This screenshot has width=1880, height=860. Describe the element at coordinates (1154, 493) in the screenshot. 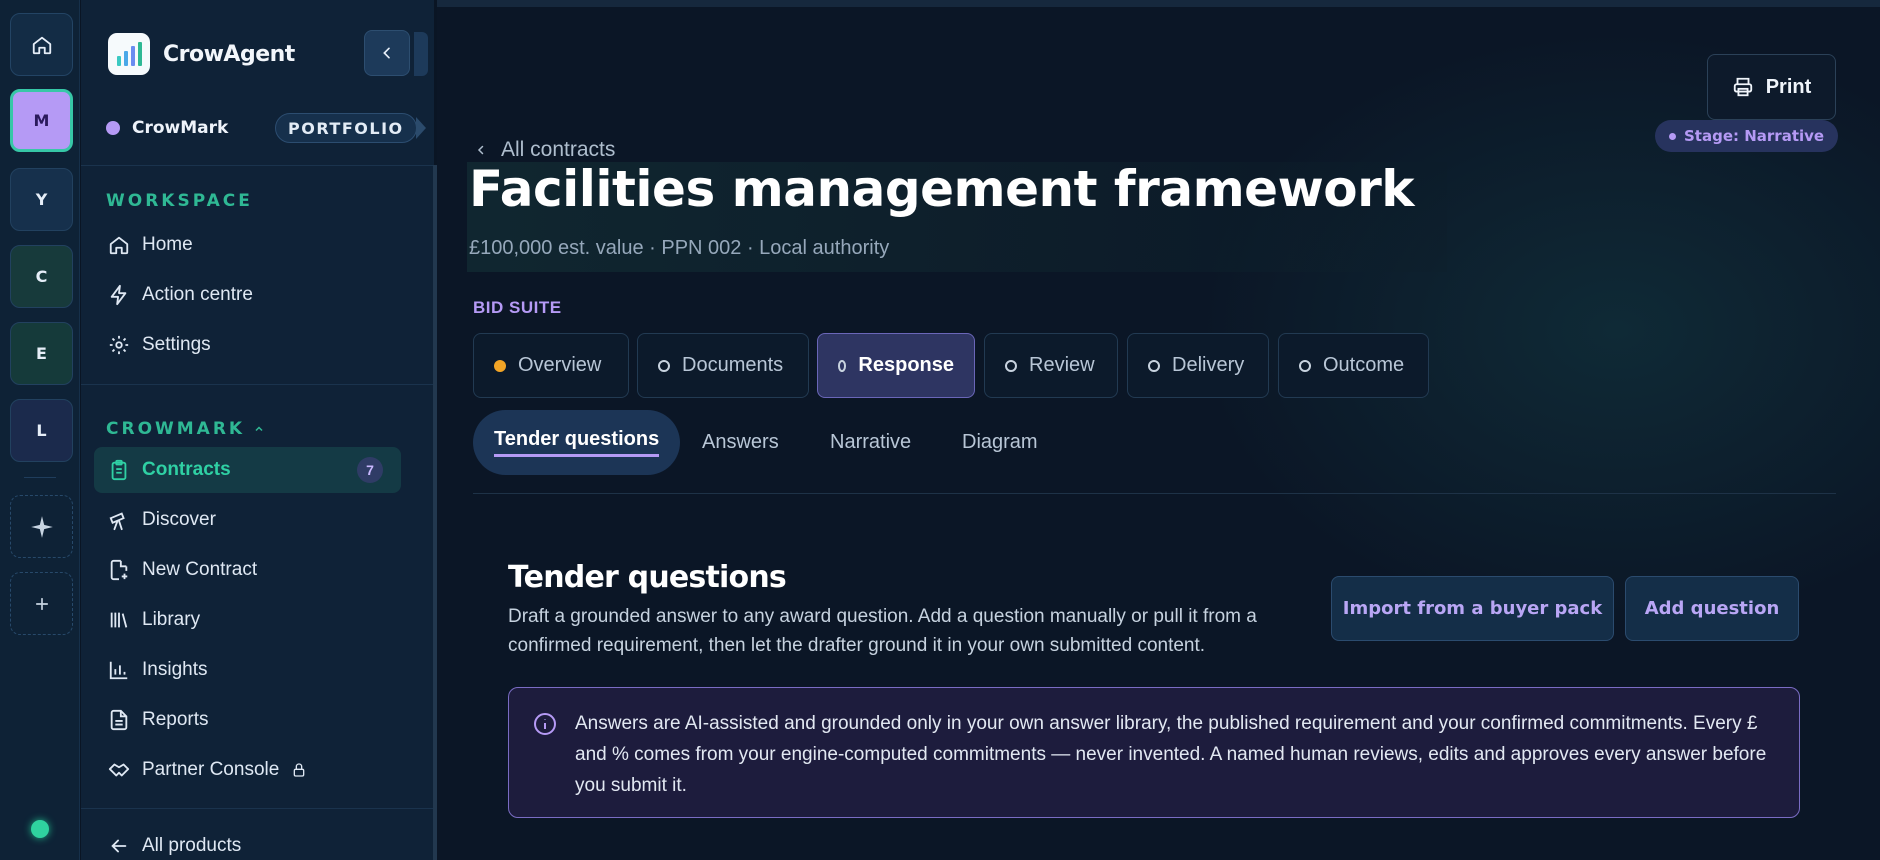

I see `tabs-divider` at that location.